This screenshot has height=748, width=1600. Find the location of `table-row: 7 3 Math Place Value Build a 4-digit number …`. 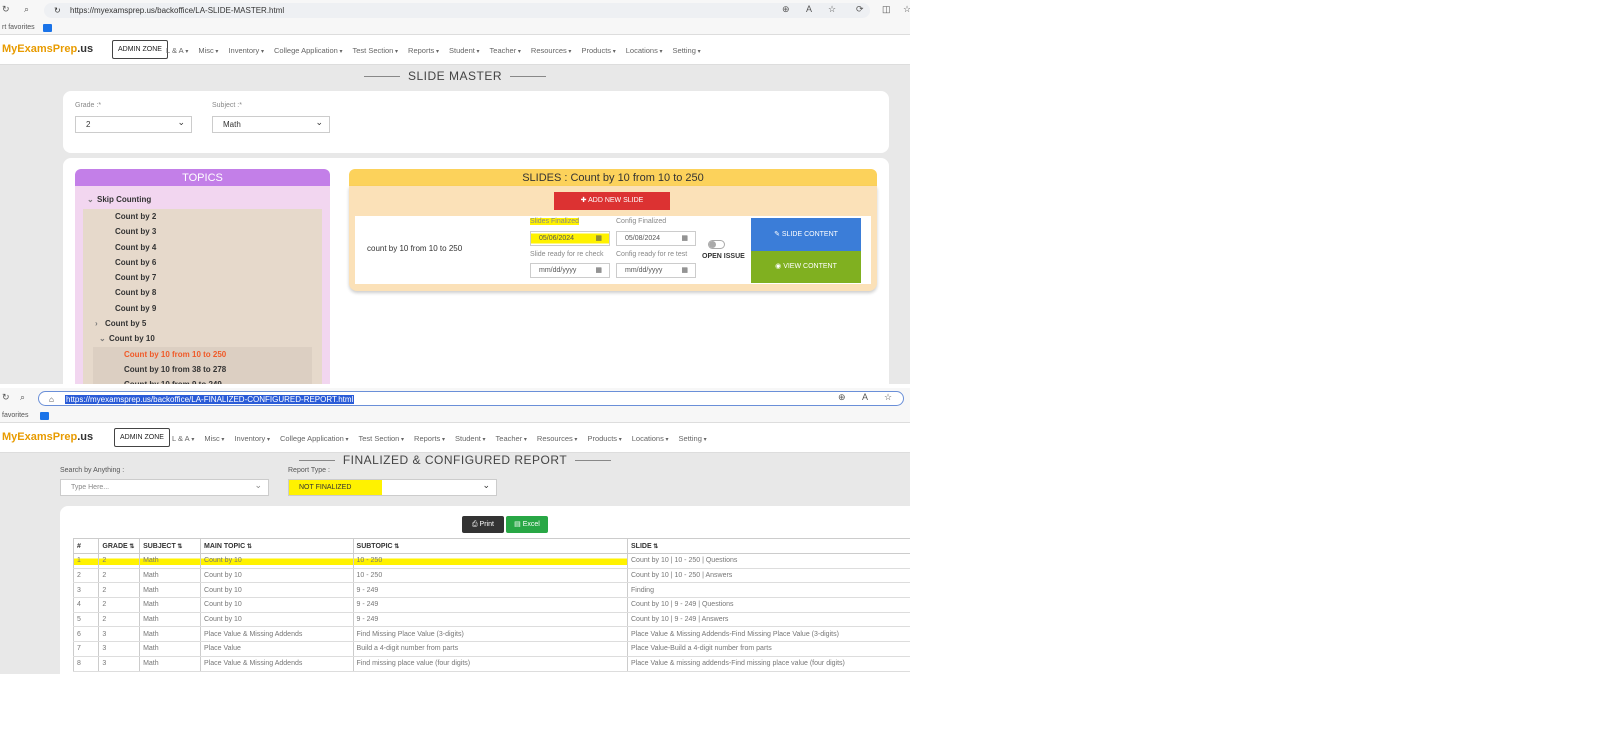

table-row: 7 3 Math Place Value Build a 4-digit number … is located at coordinates (491, 649).